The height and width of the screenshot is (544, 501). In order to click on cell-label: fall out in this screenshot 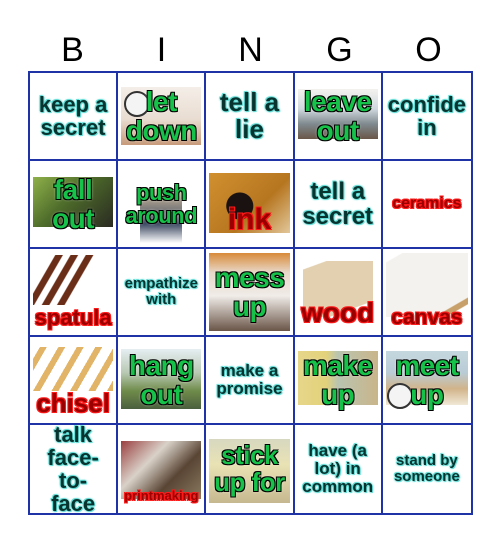, I will do `click(73, 203)`.